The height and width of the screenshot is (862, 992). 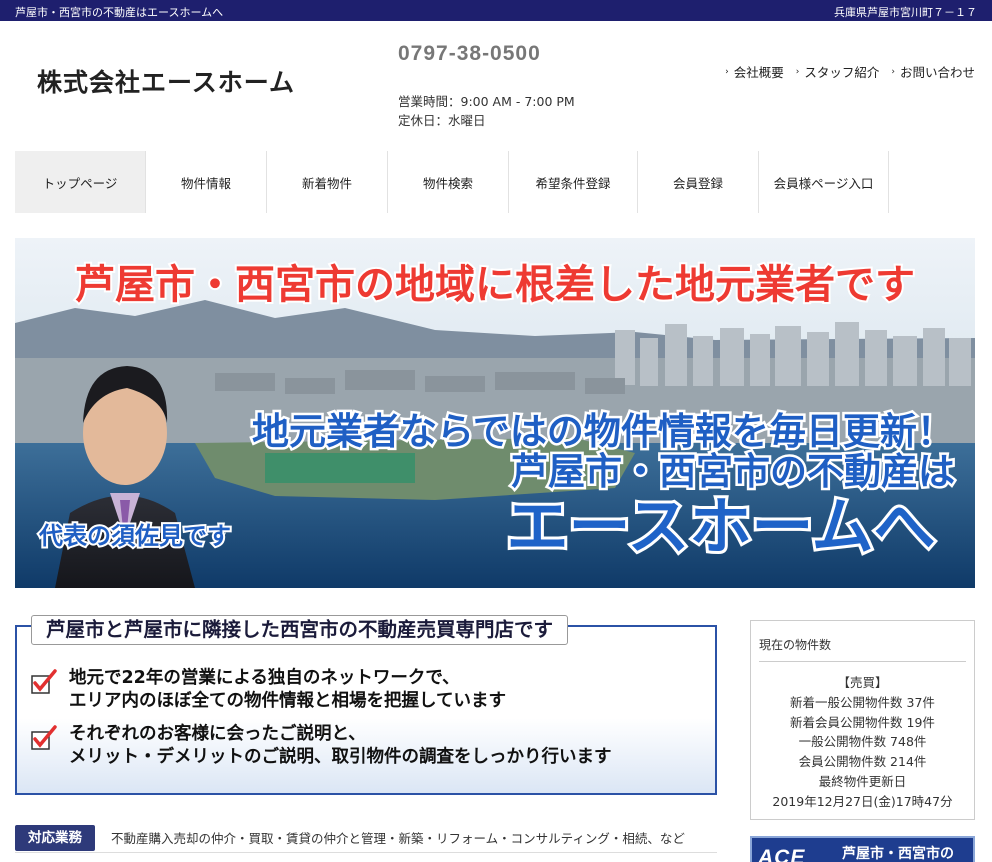 I want to click on company-logo: 株式会社エースホーム, so click(x=166, y=81).